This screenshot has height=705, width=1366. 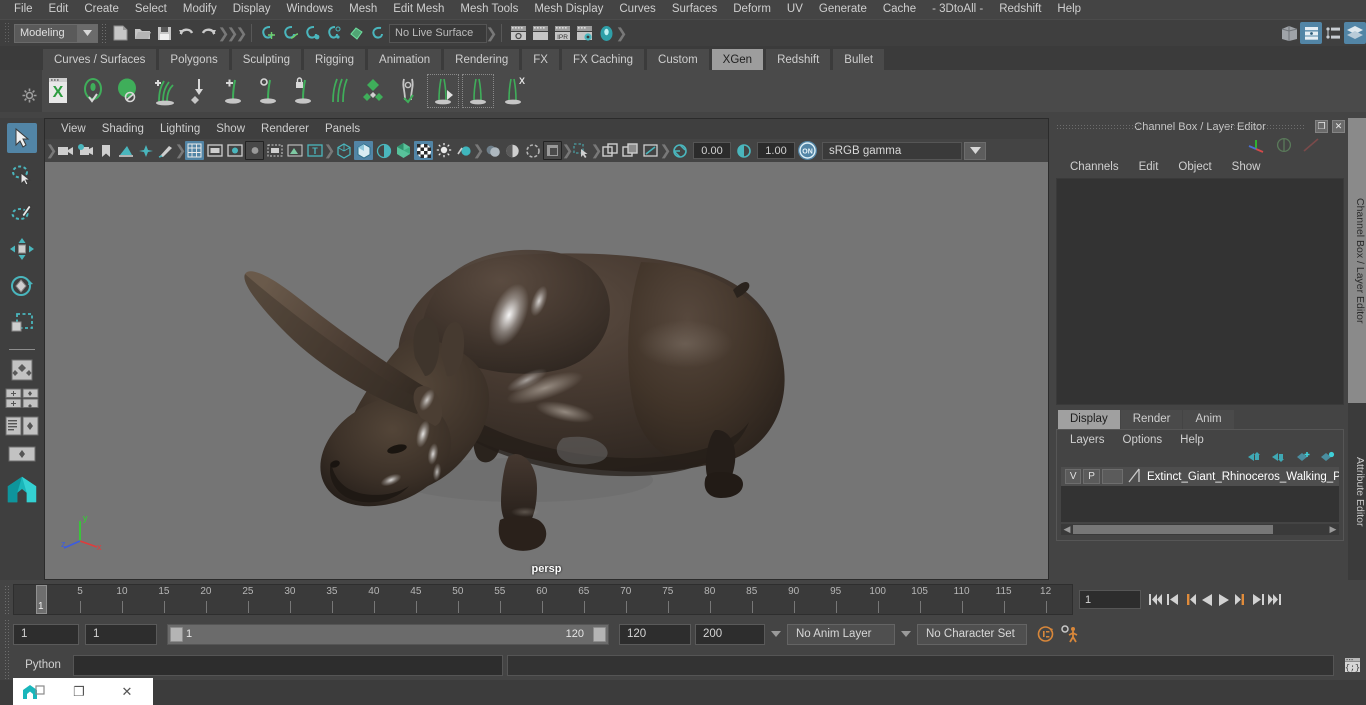 What do you see at coordinates (23, 9) in the screenshot?
I see `menu-file: File` at bounding box center [23, 9].